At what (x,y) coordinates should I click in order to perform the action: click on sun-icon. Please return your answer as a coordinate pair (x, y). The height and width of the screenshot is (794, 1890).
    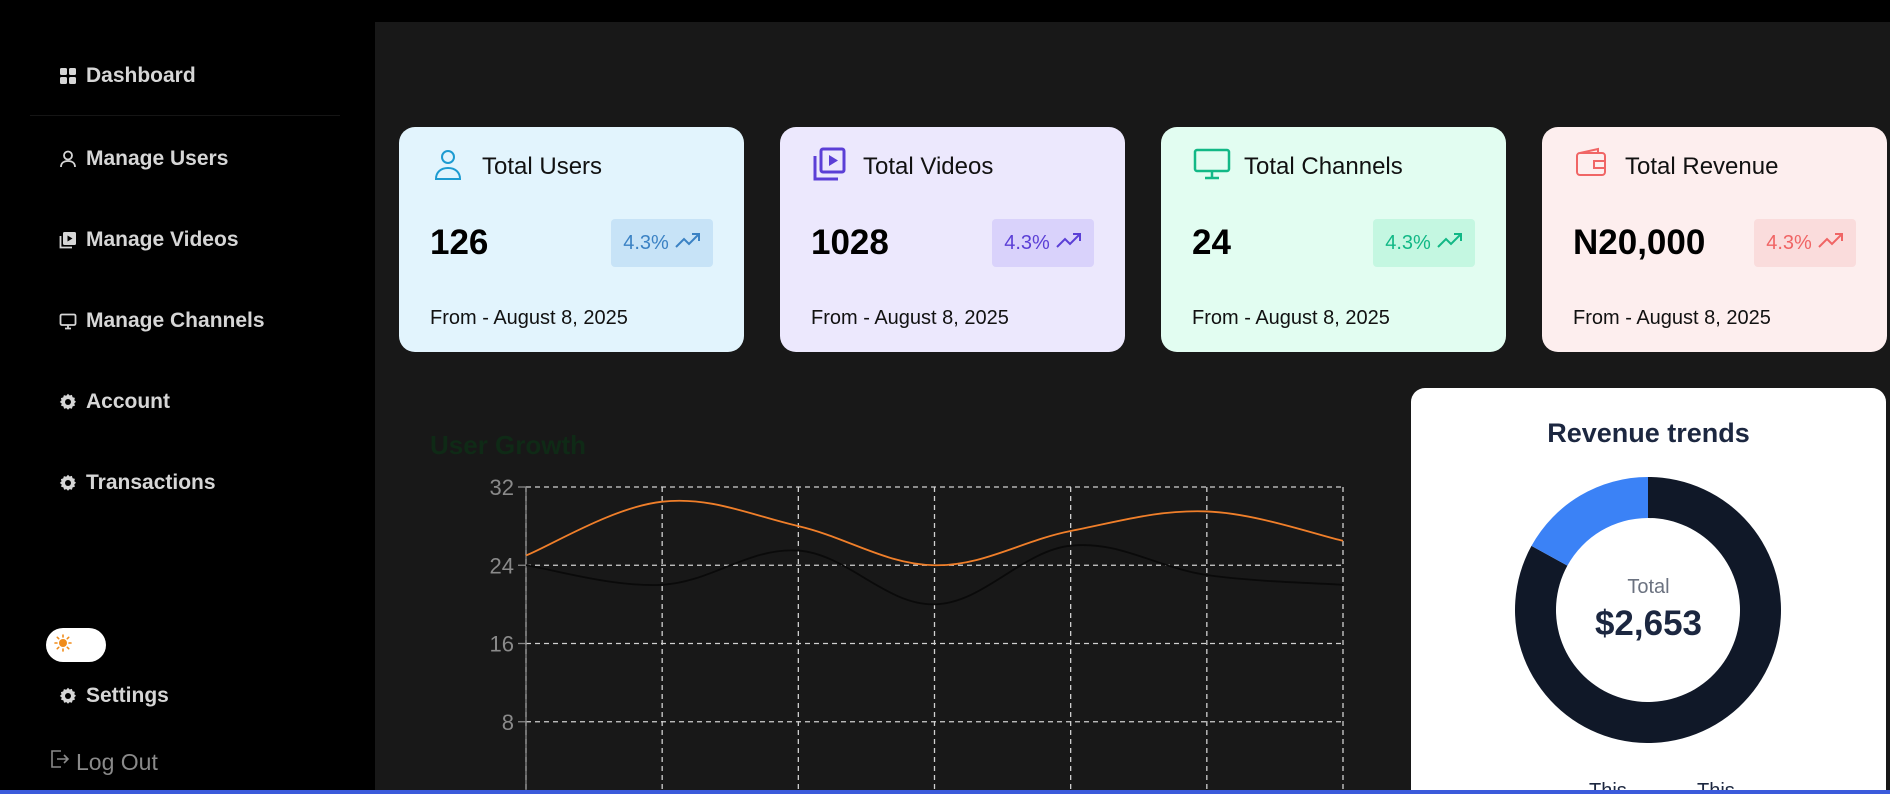
    Looking at the image, I should click on (63, 645).